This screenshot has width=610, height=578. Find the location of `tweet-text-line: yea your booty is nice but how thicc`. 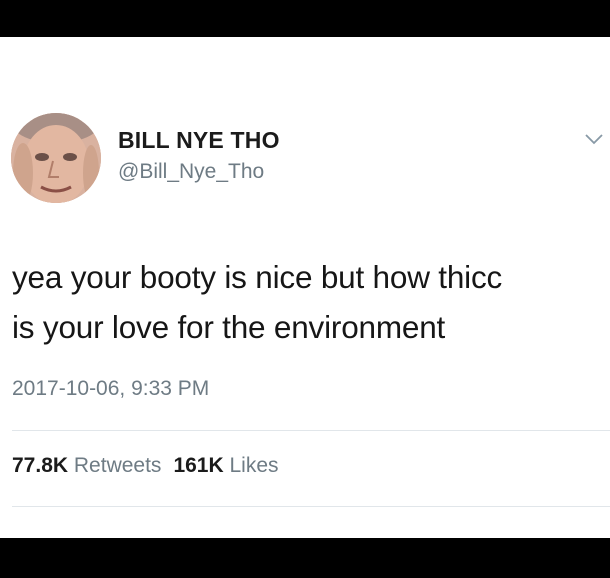

tweet-text-line: yea your booty is nice but how thicc is located at coordinates (257, 277).